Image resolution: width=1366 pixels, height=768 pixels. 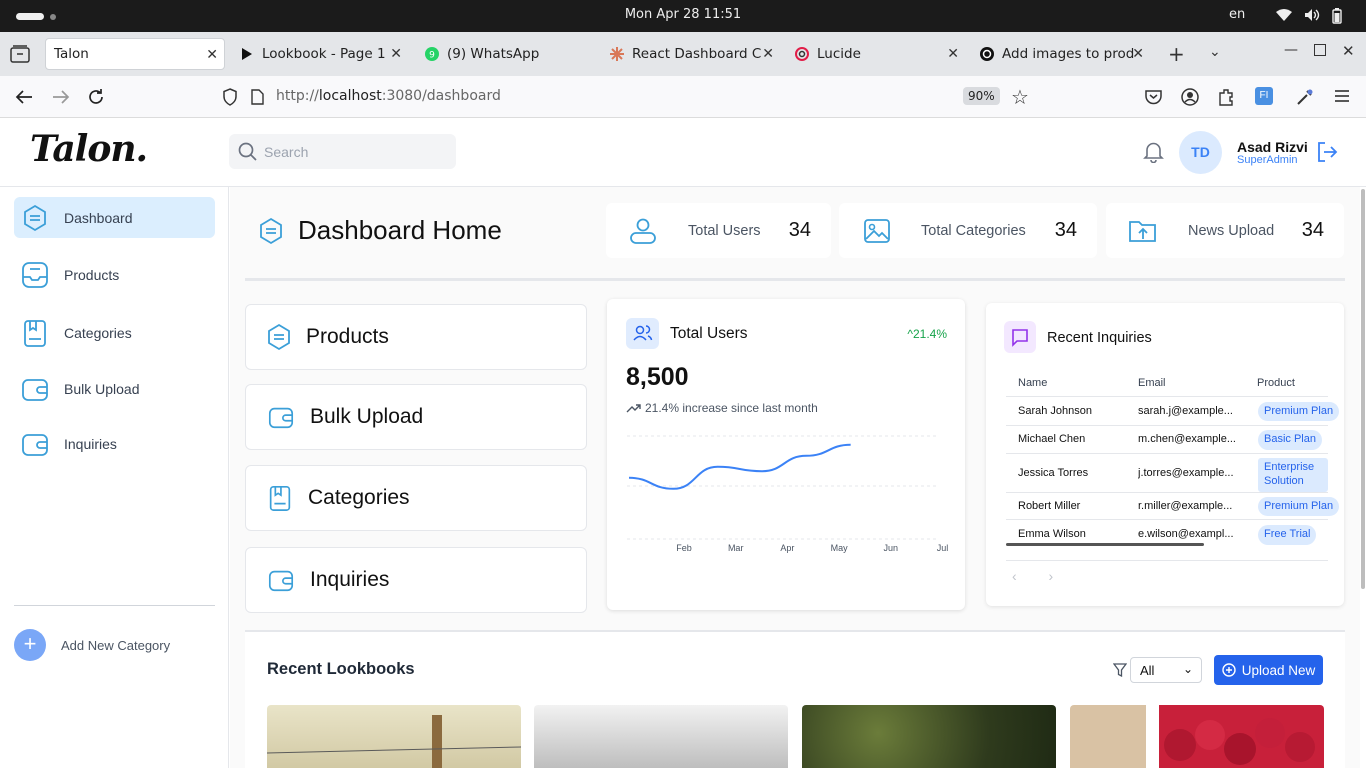 What do you see at coordinates (1020, 97) in the screenshot?
I see `bookmark-star-icon: ☆` at bounding box center [1020, 97].